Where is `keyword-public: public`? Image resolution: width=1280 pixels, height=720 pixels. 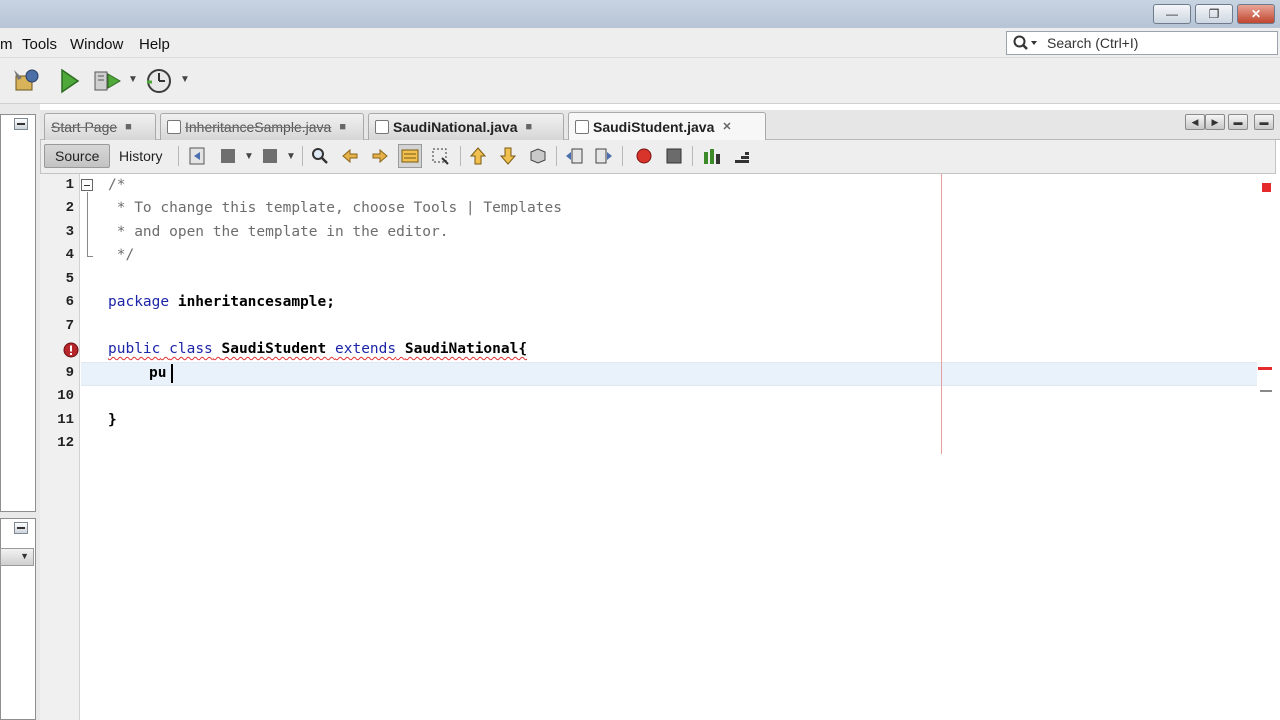 keyword-public: public is located at coordinates (134, 349).